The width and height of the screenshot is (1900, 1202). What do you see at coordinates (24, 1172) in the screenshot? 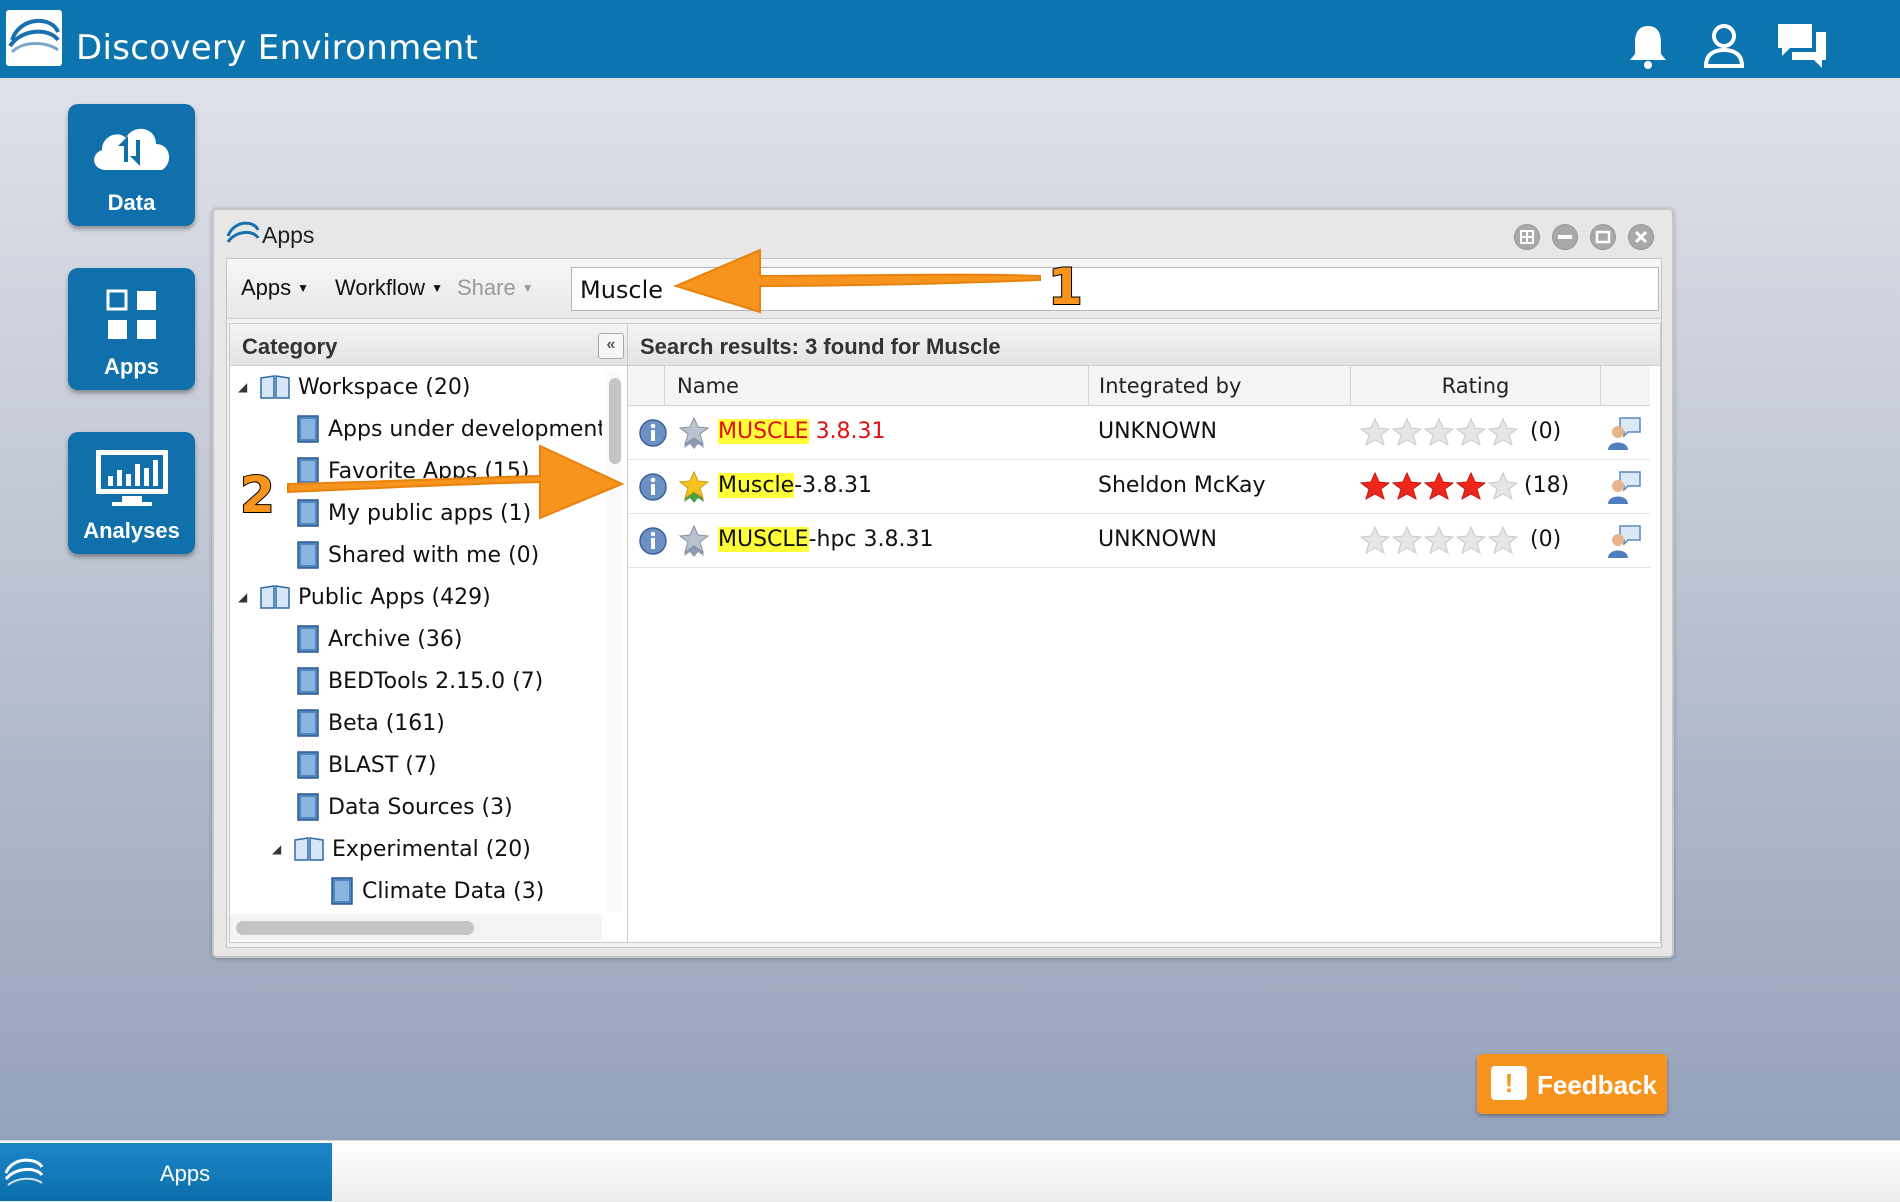
I see `taskbar-logo-icon` at bounding box center [24, 1172].